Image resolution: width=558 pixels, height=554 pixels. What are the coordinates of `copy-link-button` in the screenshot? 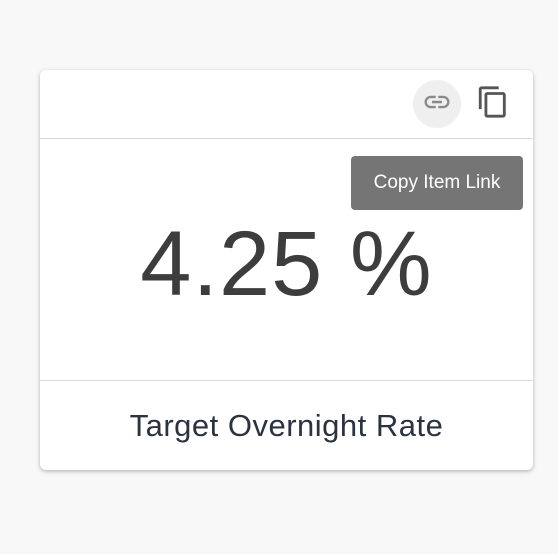 It's located at (437, 104).